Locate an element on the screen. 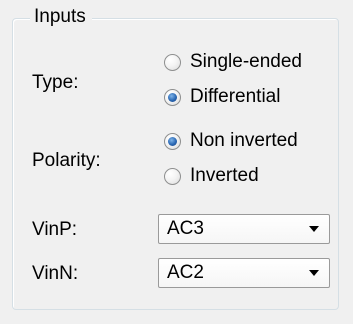 The width and height of the screenshot is (353, 324). radio-differential: Differential is located at coordinates (222, 97).